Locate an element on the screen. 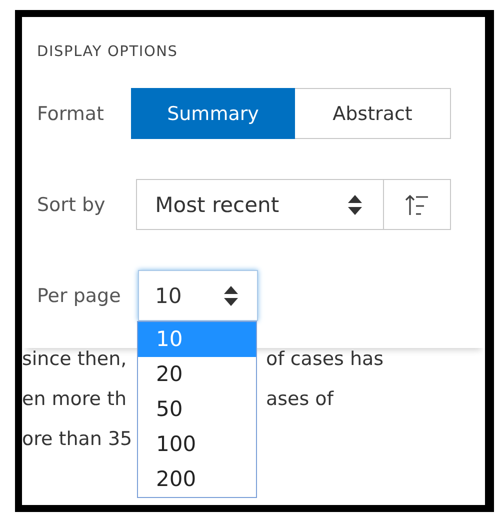 The image size is (496, 515). dropdown-option: 200 is located at coordinates (197, 479).